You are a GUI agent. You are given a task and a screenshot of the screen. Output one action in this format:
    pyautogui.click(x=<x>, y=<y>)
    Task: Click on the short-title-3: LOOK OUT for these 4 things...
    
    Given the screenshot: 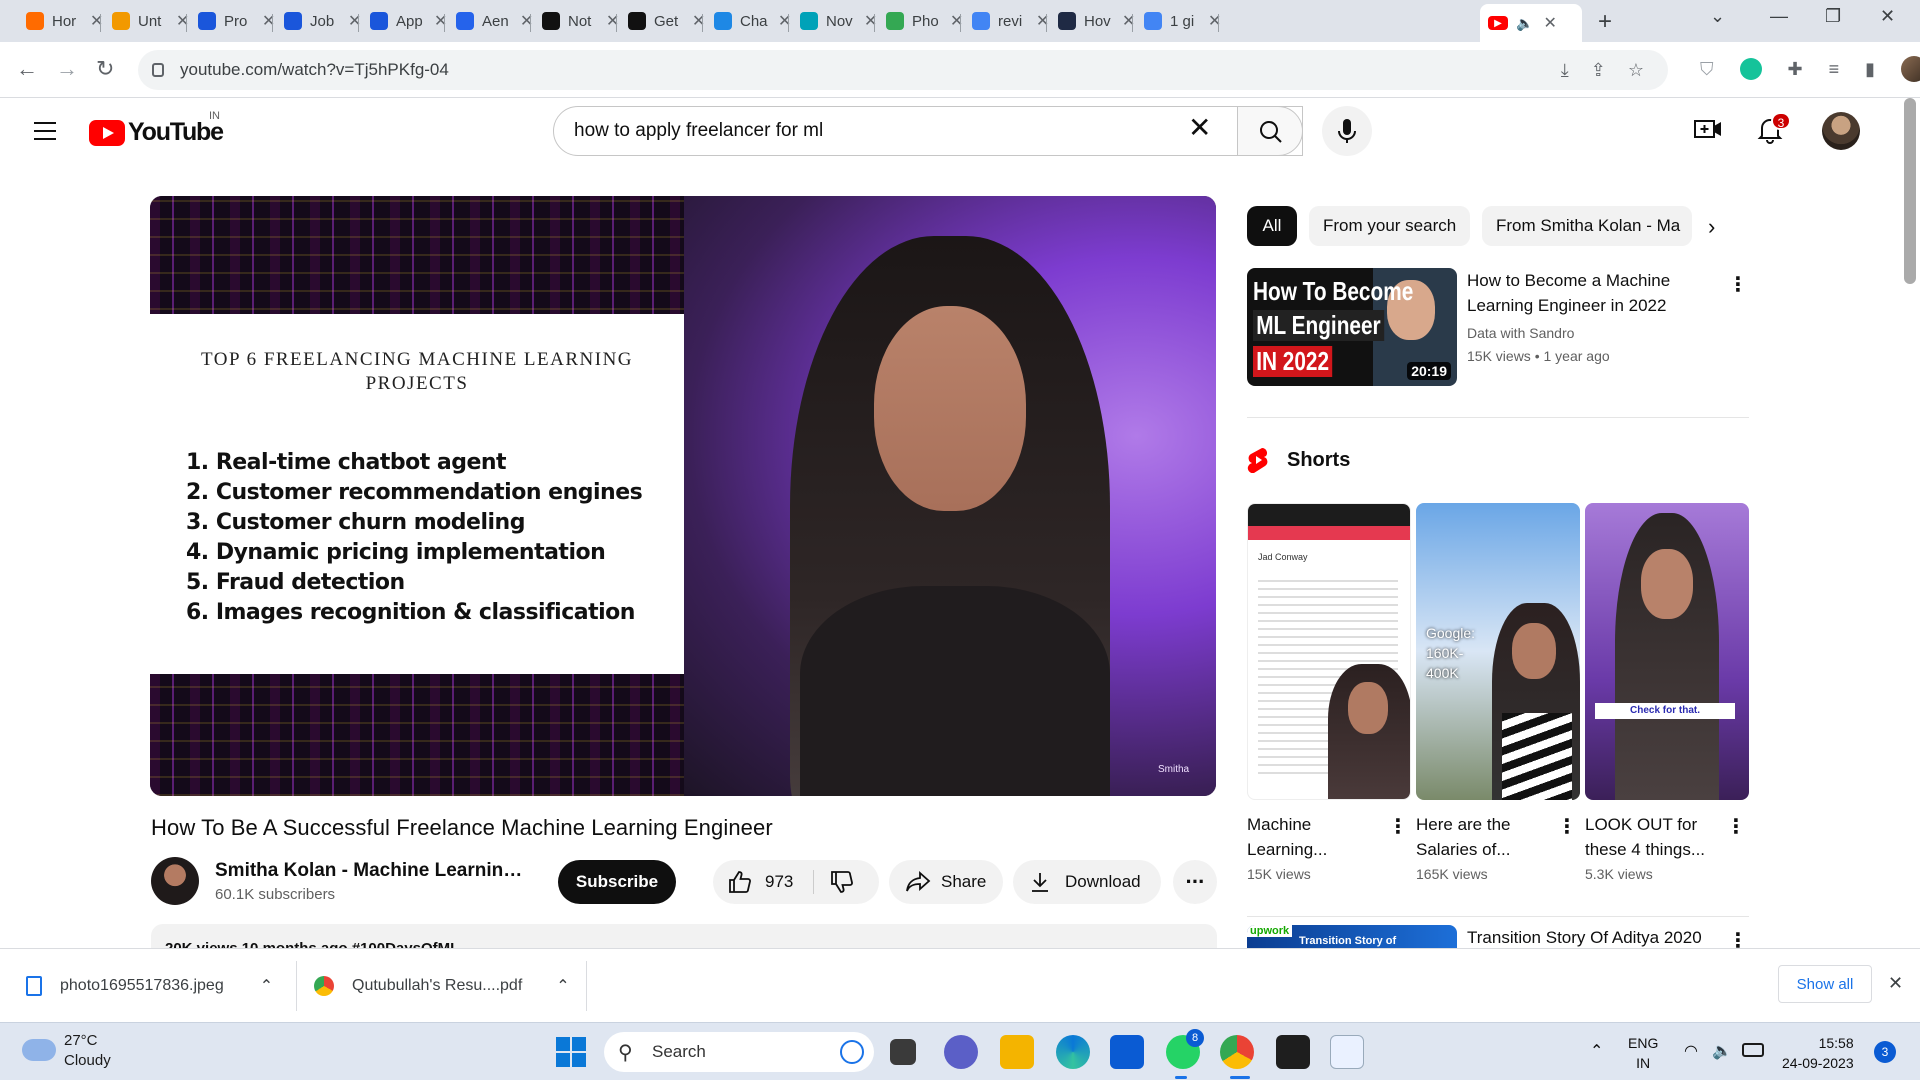 What is the action you would take?
    pyautogui.click(x=1650, y=837)
    